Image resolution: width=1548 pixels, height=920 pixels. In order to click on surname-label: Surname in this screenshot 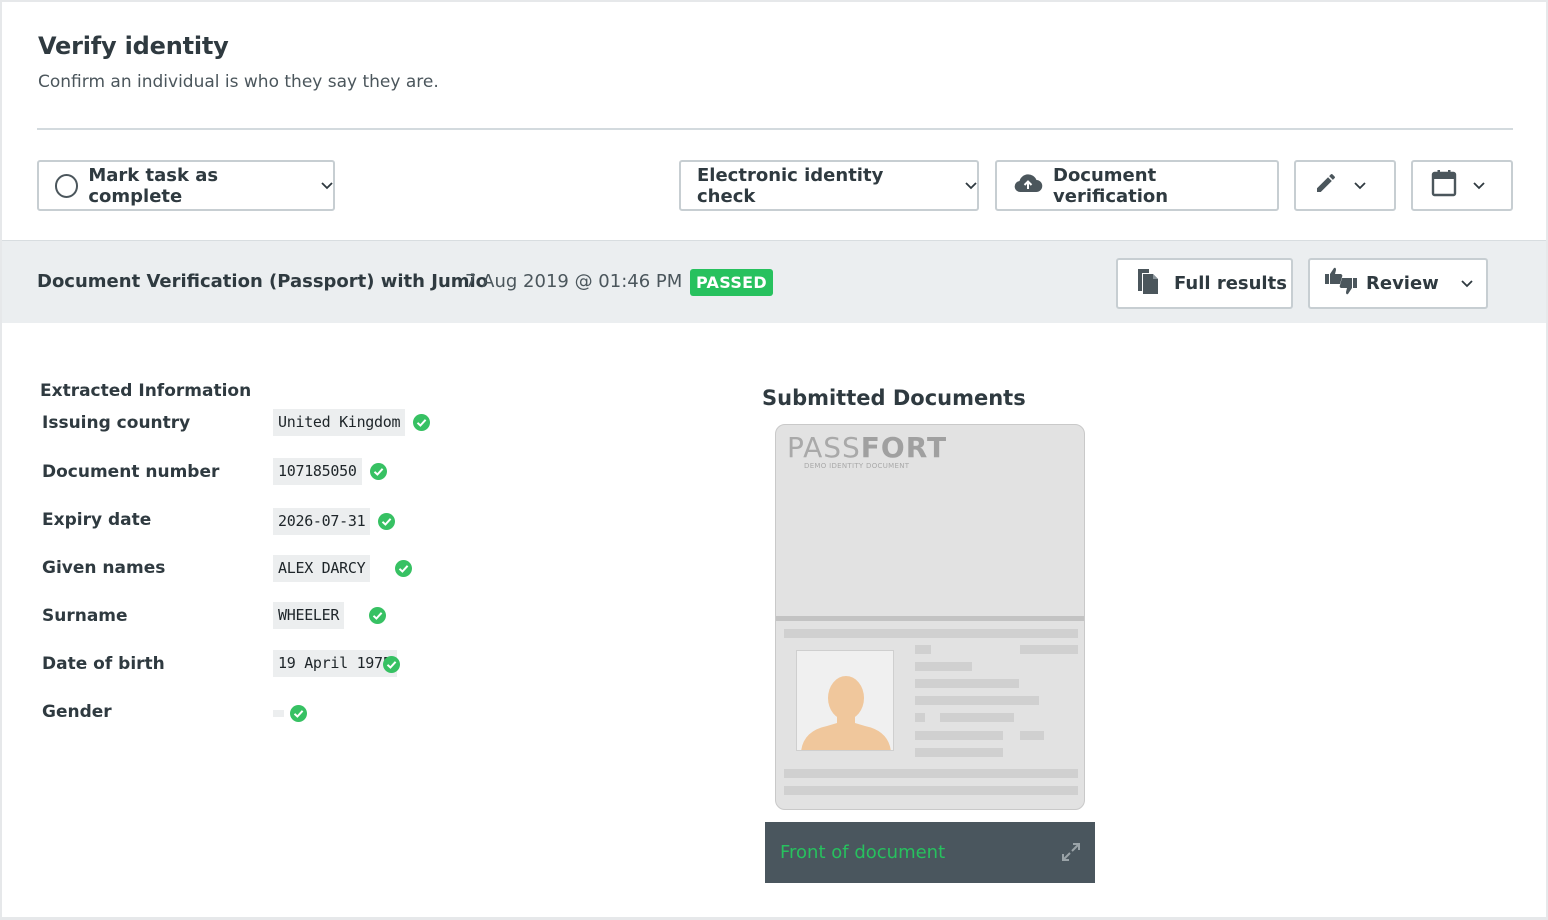, I will do `click(85, 616)`.